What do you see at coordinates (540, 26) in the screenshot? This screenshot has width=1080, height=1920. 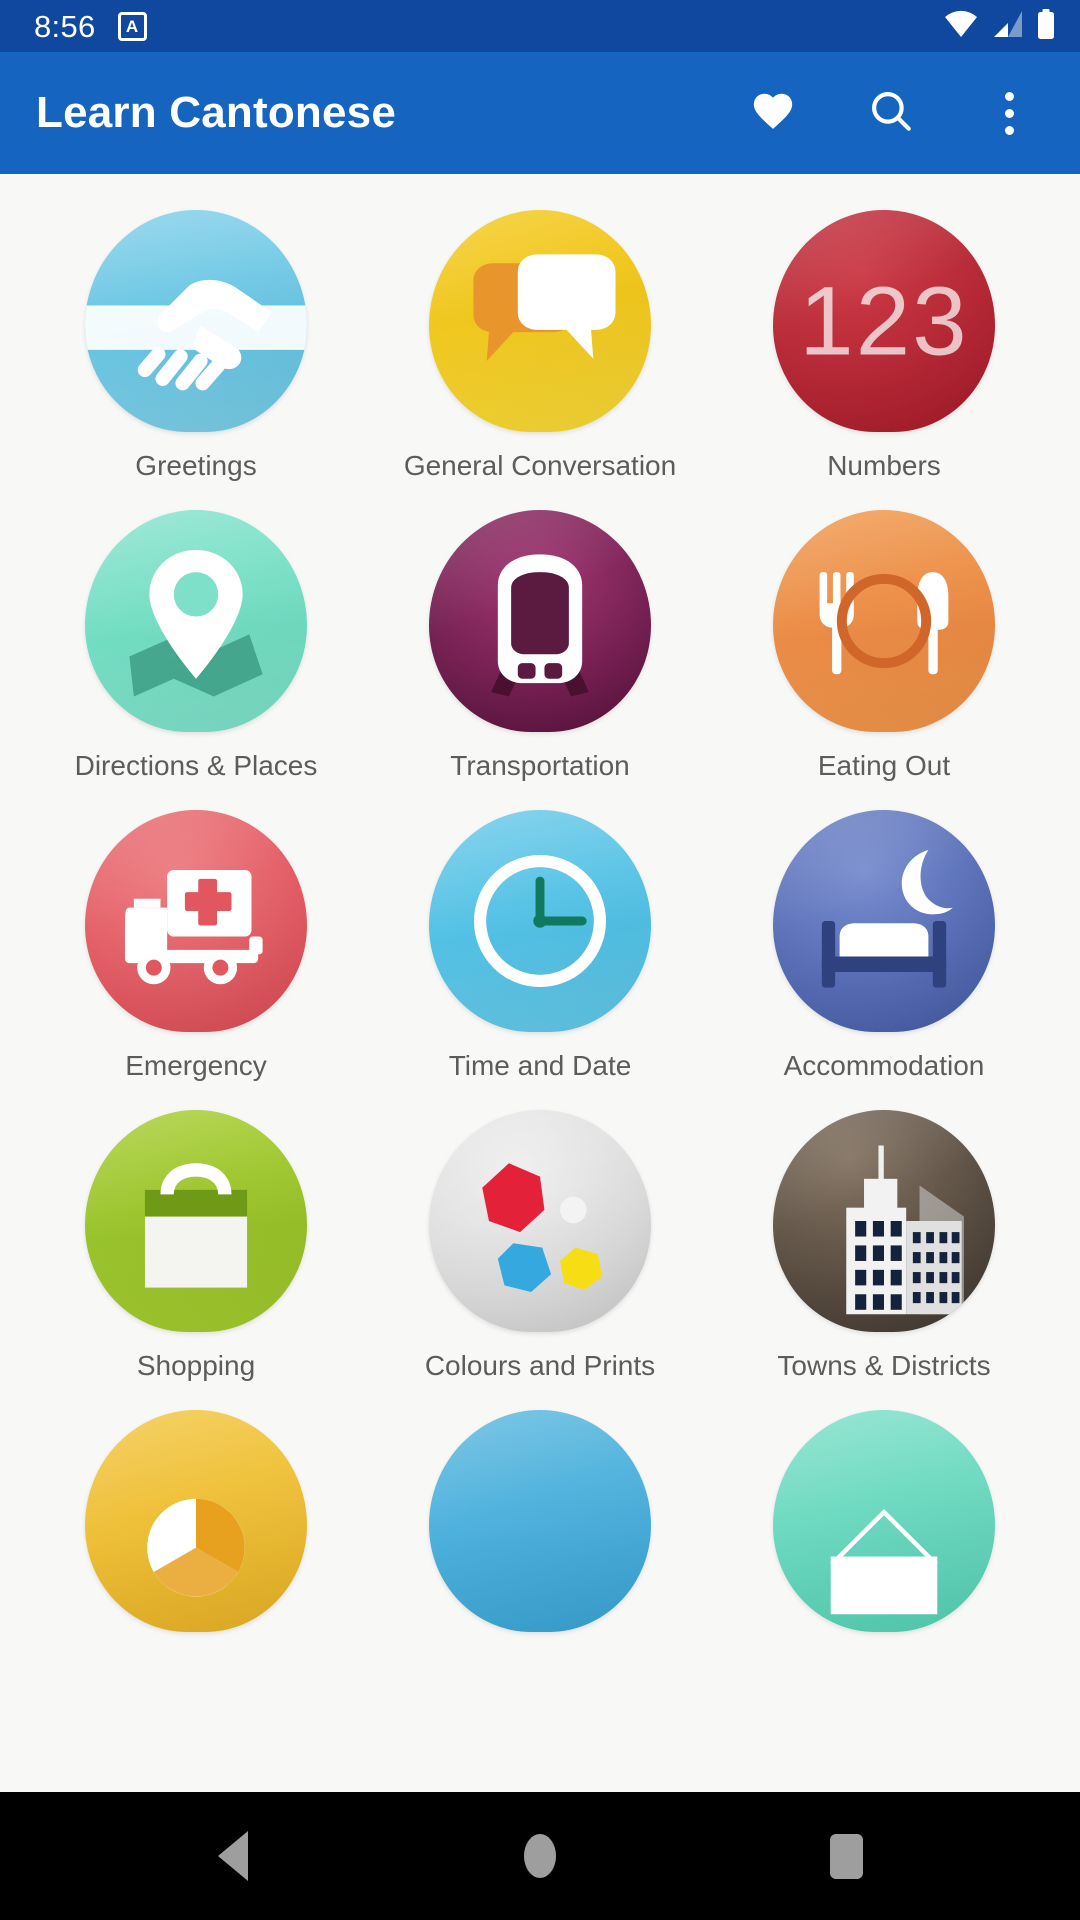 I see `status-bar: 8:56 A` at bounding box center [540, 26].